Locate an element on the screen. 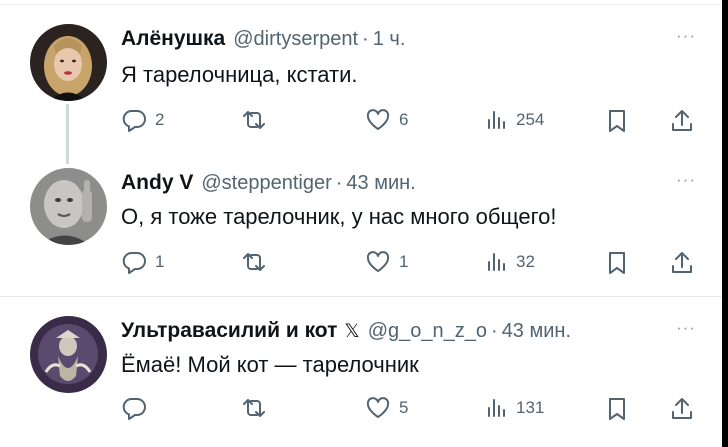 This screenshot has width=728, height=447. reply-button is located at coordinates (138, 408).